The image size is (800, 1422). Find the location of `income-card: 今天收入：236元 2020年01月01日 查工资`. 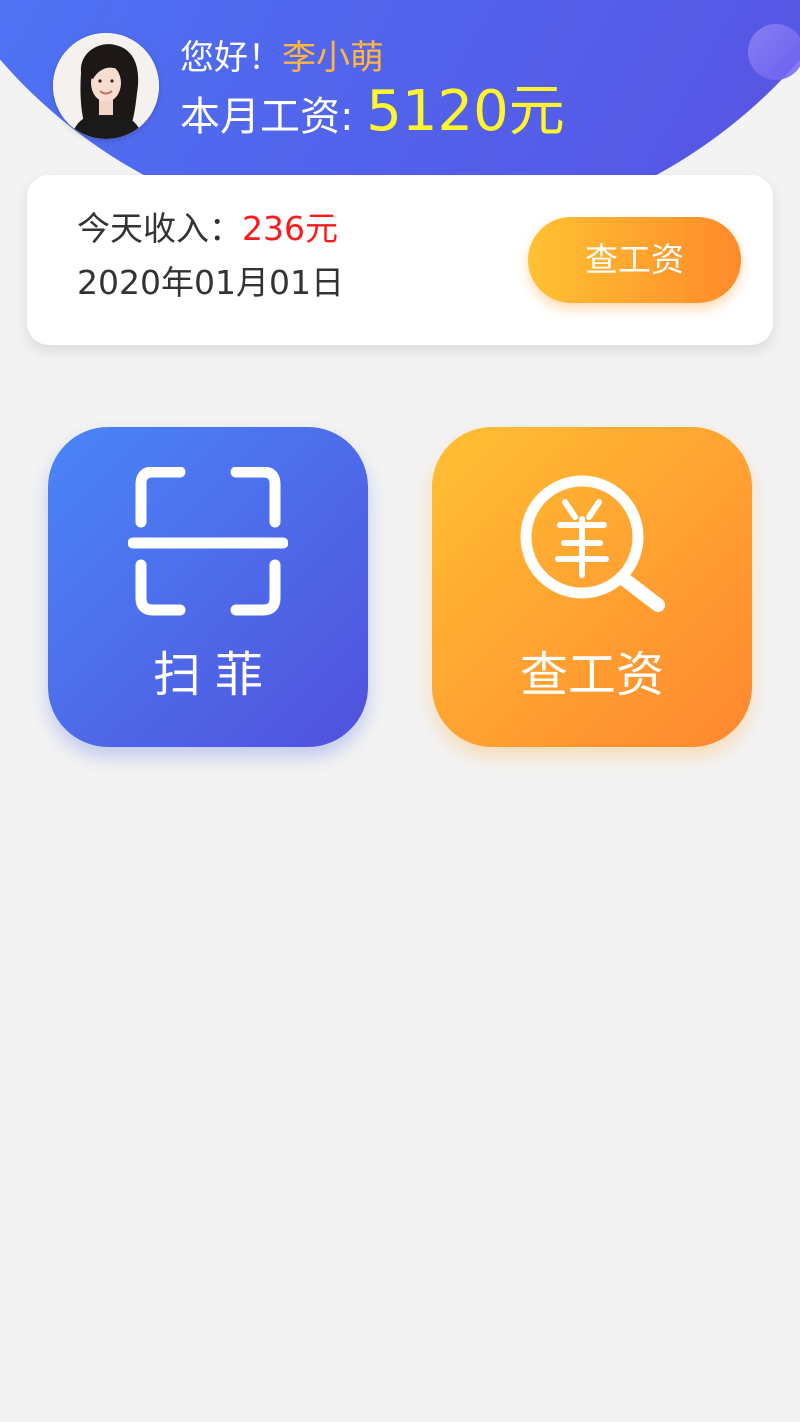

income-card: 今天收入：236元 2020年01月01日 查工资 is located at coordinates (400, 260).